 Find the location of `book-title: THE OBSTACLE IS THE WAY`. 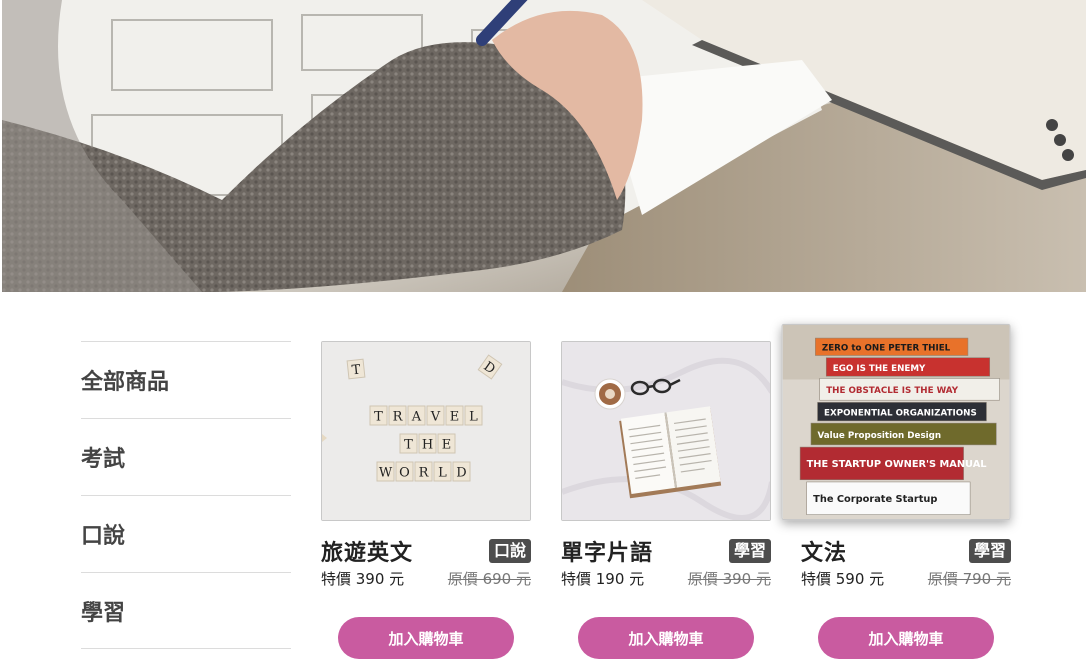

book-title: THE OBSTACLE IS THE WAY is located at coordinates (892, 391).